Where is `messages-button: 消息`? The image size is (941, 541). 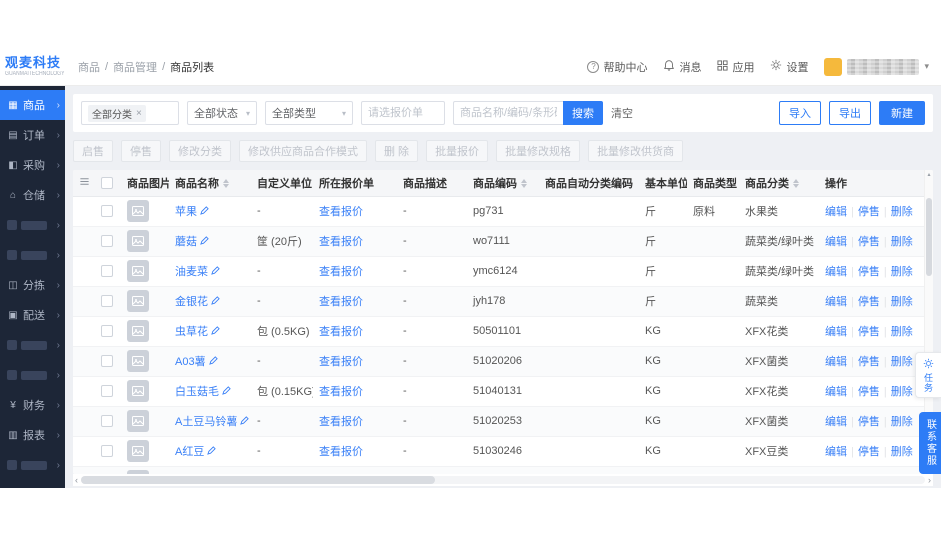
messages-button: 消息 is located at coordinates (682, 67).